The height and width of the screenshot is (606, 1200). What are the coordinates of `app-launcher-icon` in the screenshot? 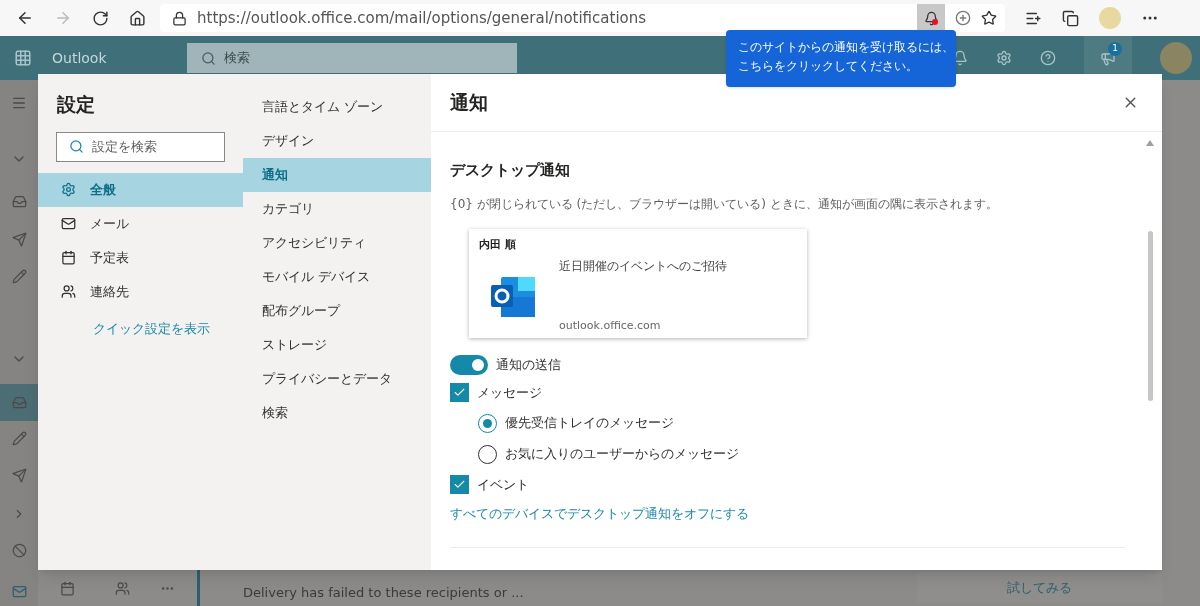 It's located at (23, 58).